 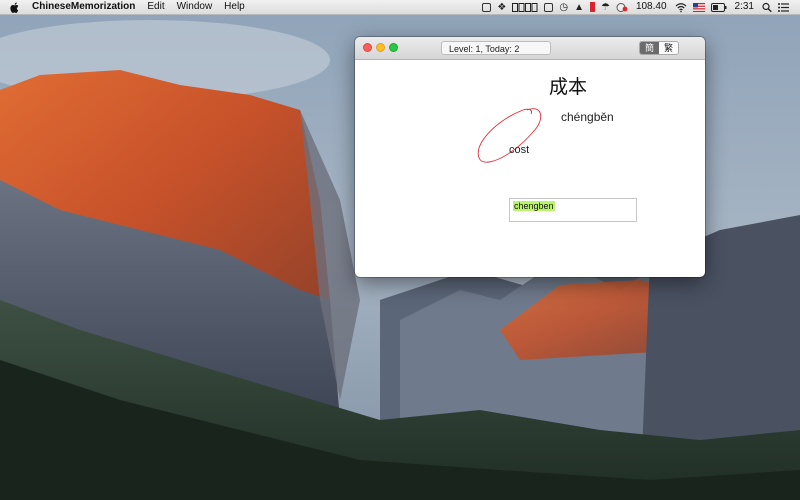 What do you see at coordinates (509, 135) in the screenshot?
I see `handwriting-stroke` at bounding box center [509, 135].